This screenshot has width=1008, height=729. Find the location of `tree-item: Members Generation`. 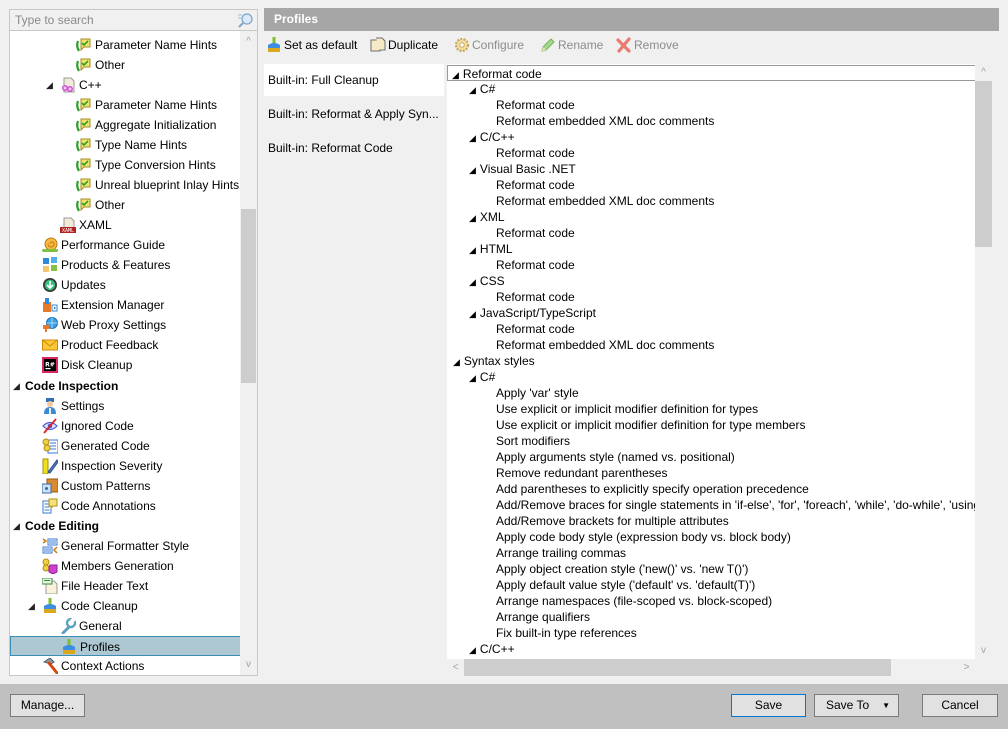

tree-item: Members Generation is located at coordinates (125, 566).